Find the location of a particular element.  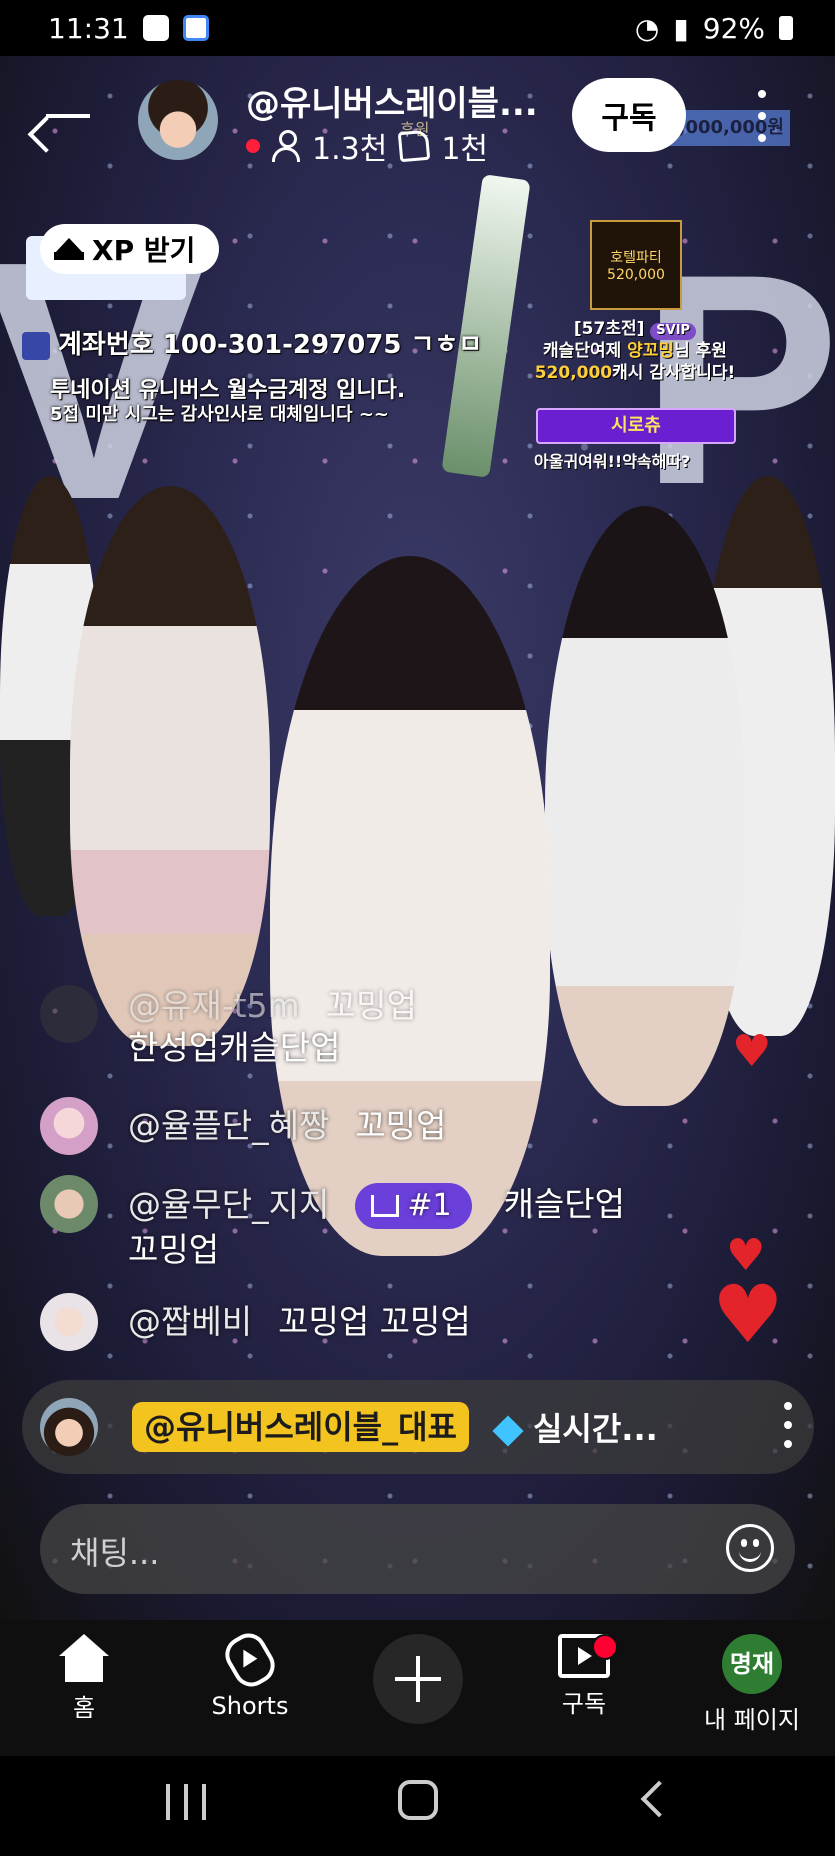

viewer-count: 1.3천 is located at coordinates (350, 149).